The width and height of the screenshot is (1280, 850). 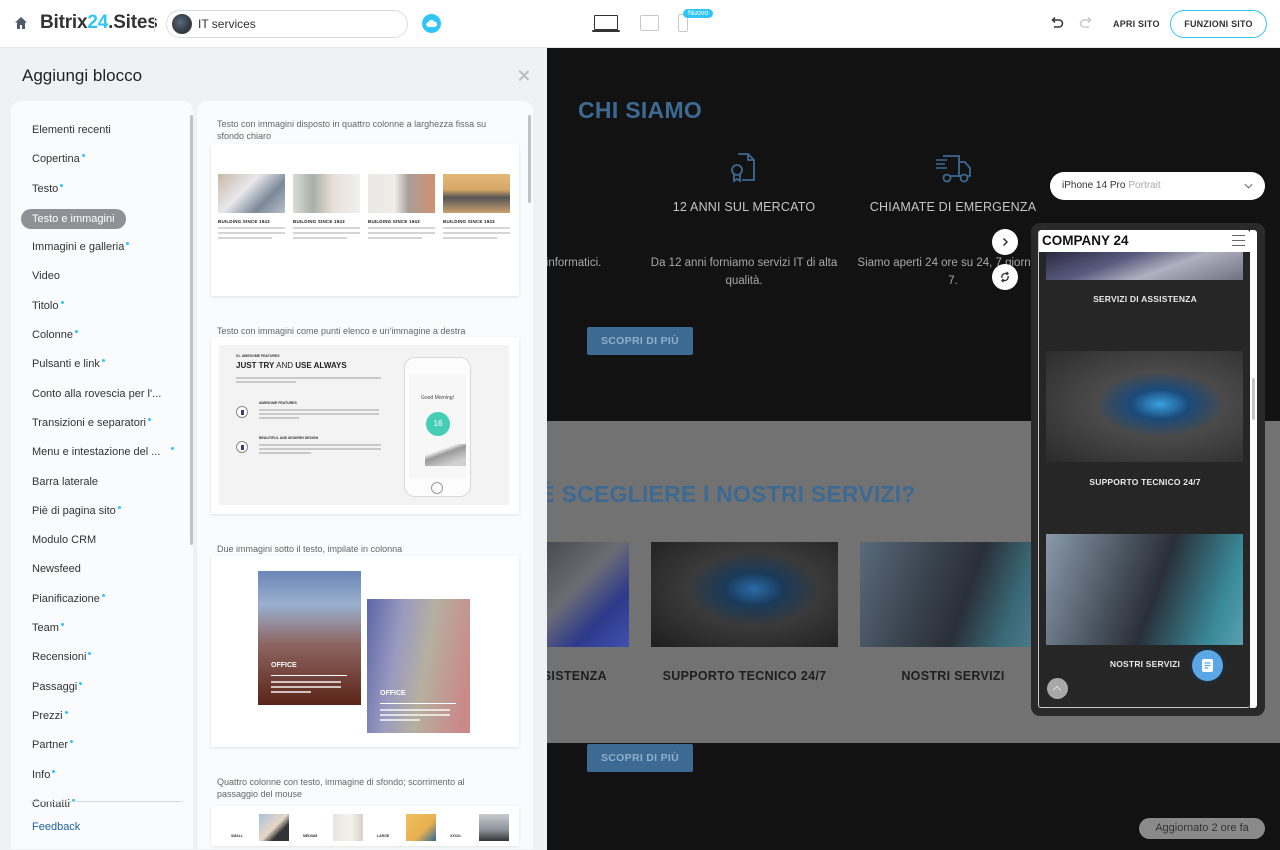 What do you see at coordinates (102, 657) in the screenshot?
I see `category-item: Recensioni` at bounding box center [102, 657].